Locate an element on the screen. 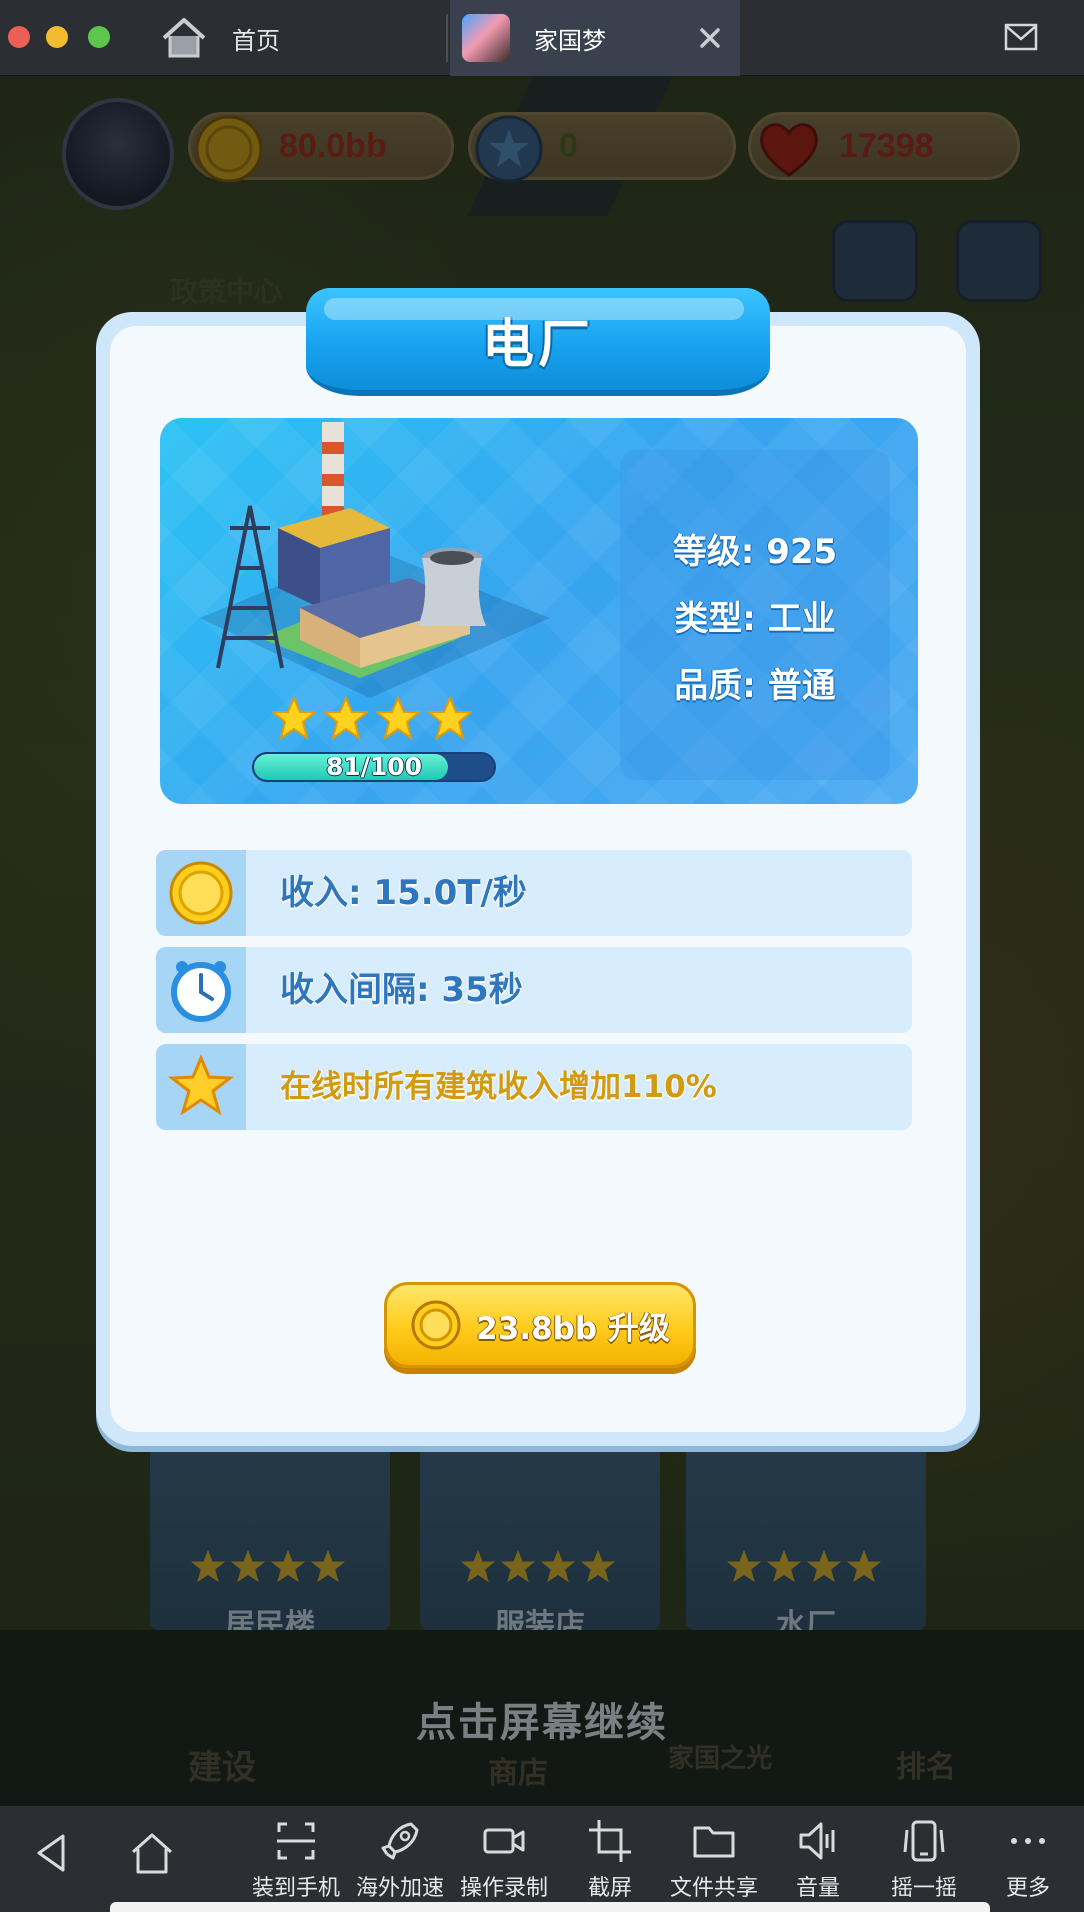  rocket-icon is located at coordinates (400, 1841).